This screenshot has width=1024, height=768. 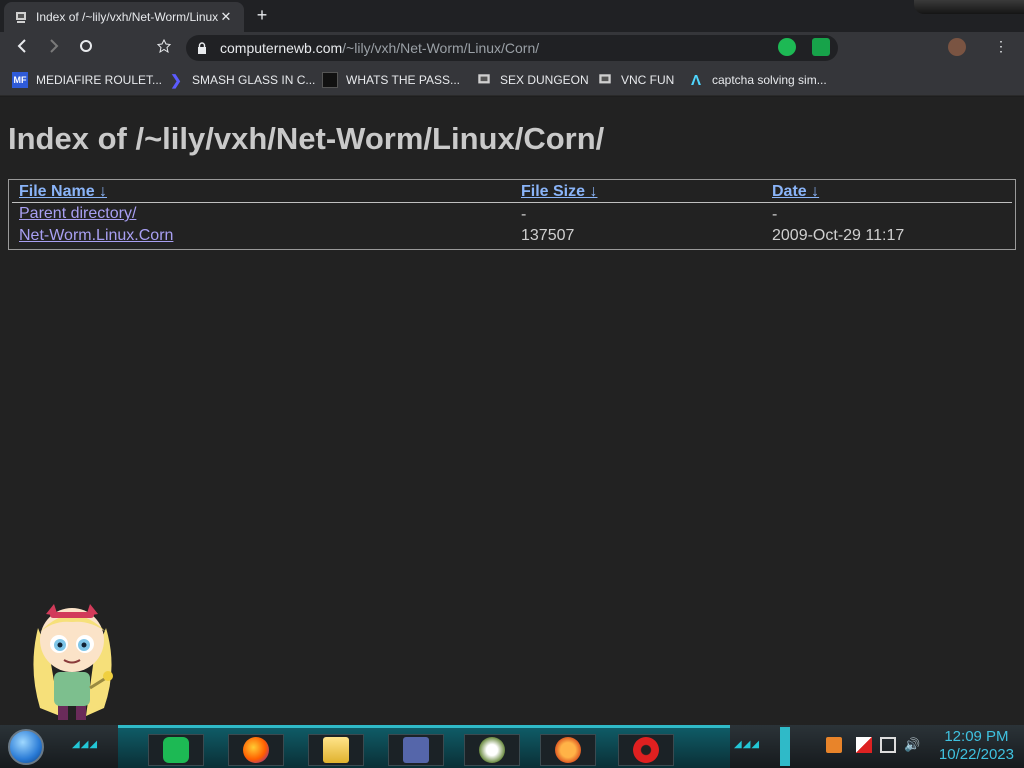 I want to click on taskbar-app-window, so click(x=416, y=750).